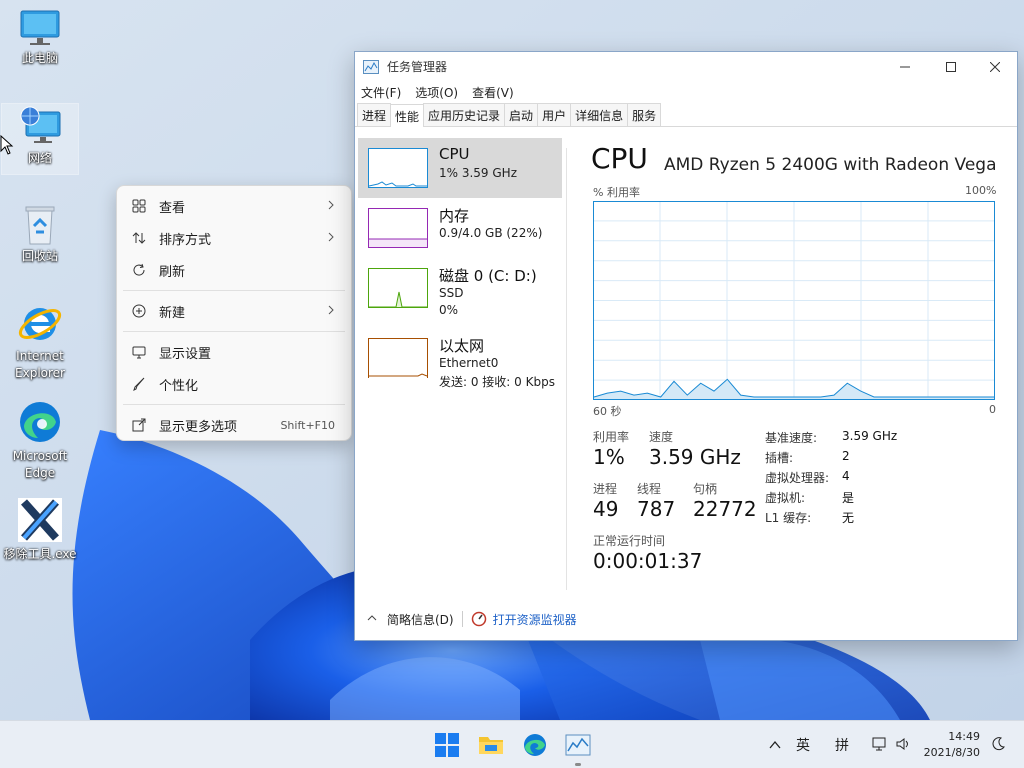 Image resolution: width=1024 pixels, height=768 pixels. What do you see at coordinates (578, 764) in the screenshot?
I see `running-indicator` at bounding box center [578, 764].